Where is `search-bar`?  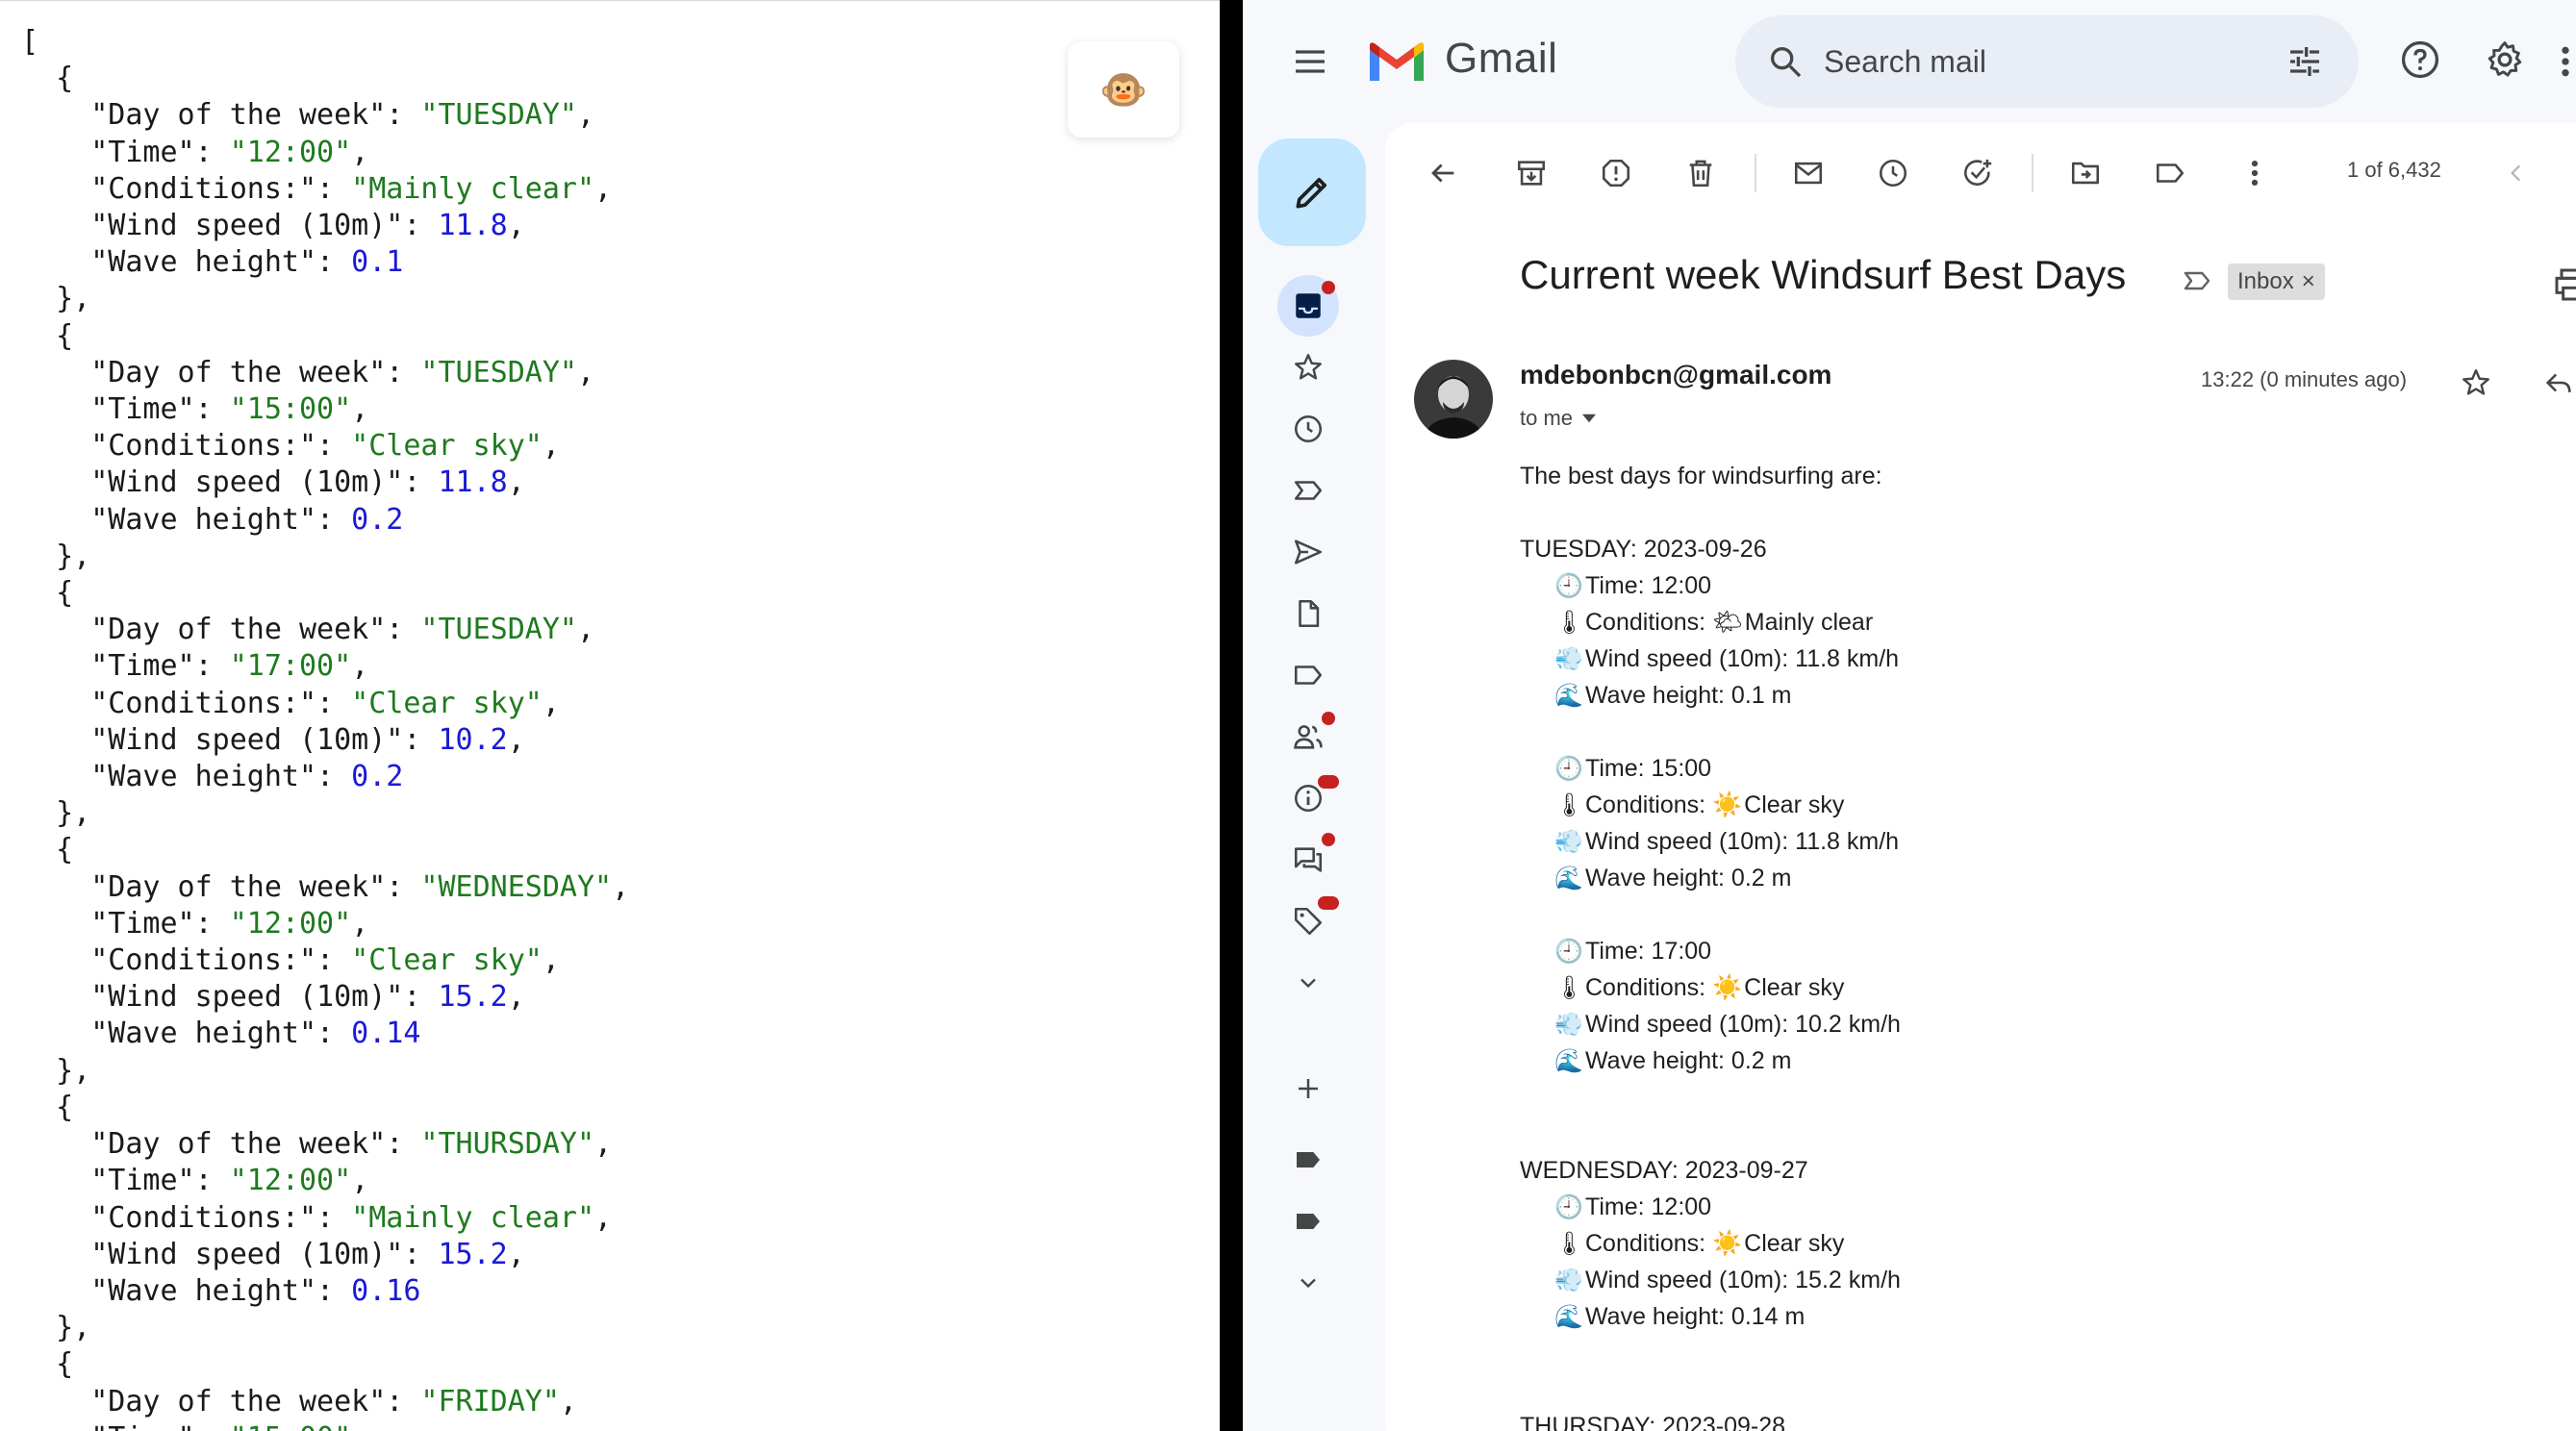
search-bar is located at coordinates (2047, 61).